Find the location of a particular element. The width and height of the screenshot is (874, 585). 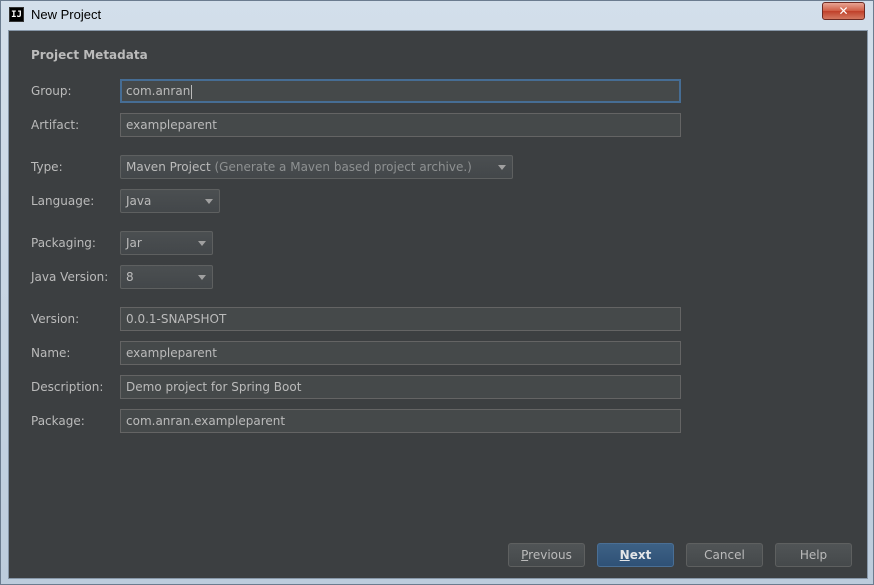

close-icon: ✕ is located at coordinates (843, 11).